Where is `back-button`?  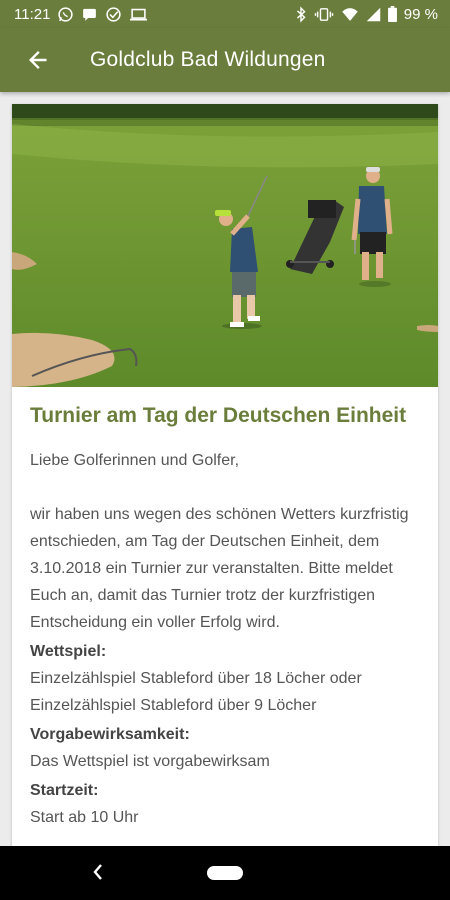
back-button is located at coordinates (38, 60).